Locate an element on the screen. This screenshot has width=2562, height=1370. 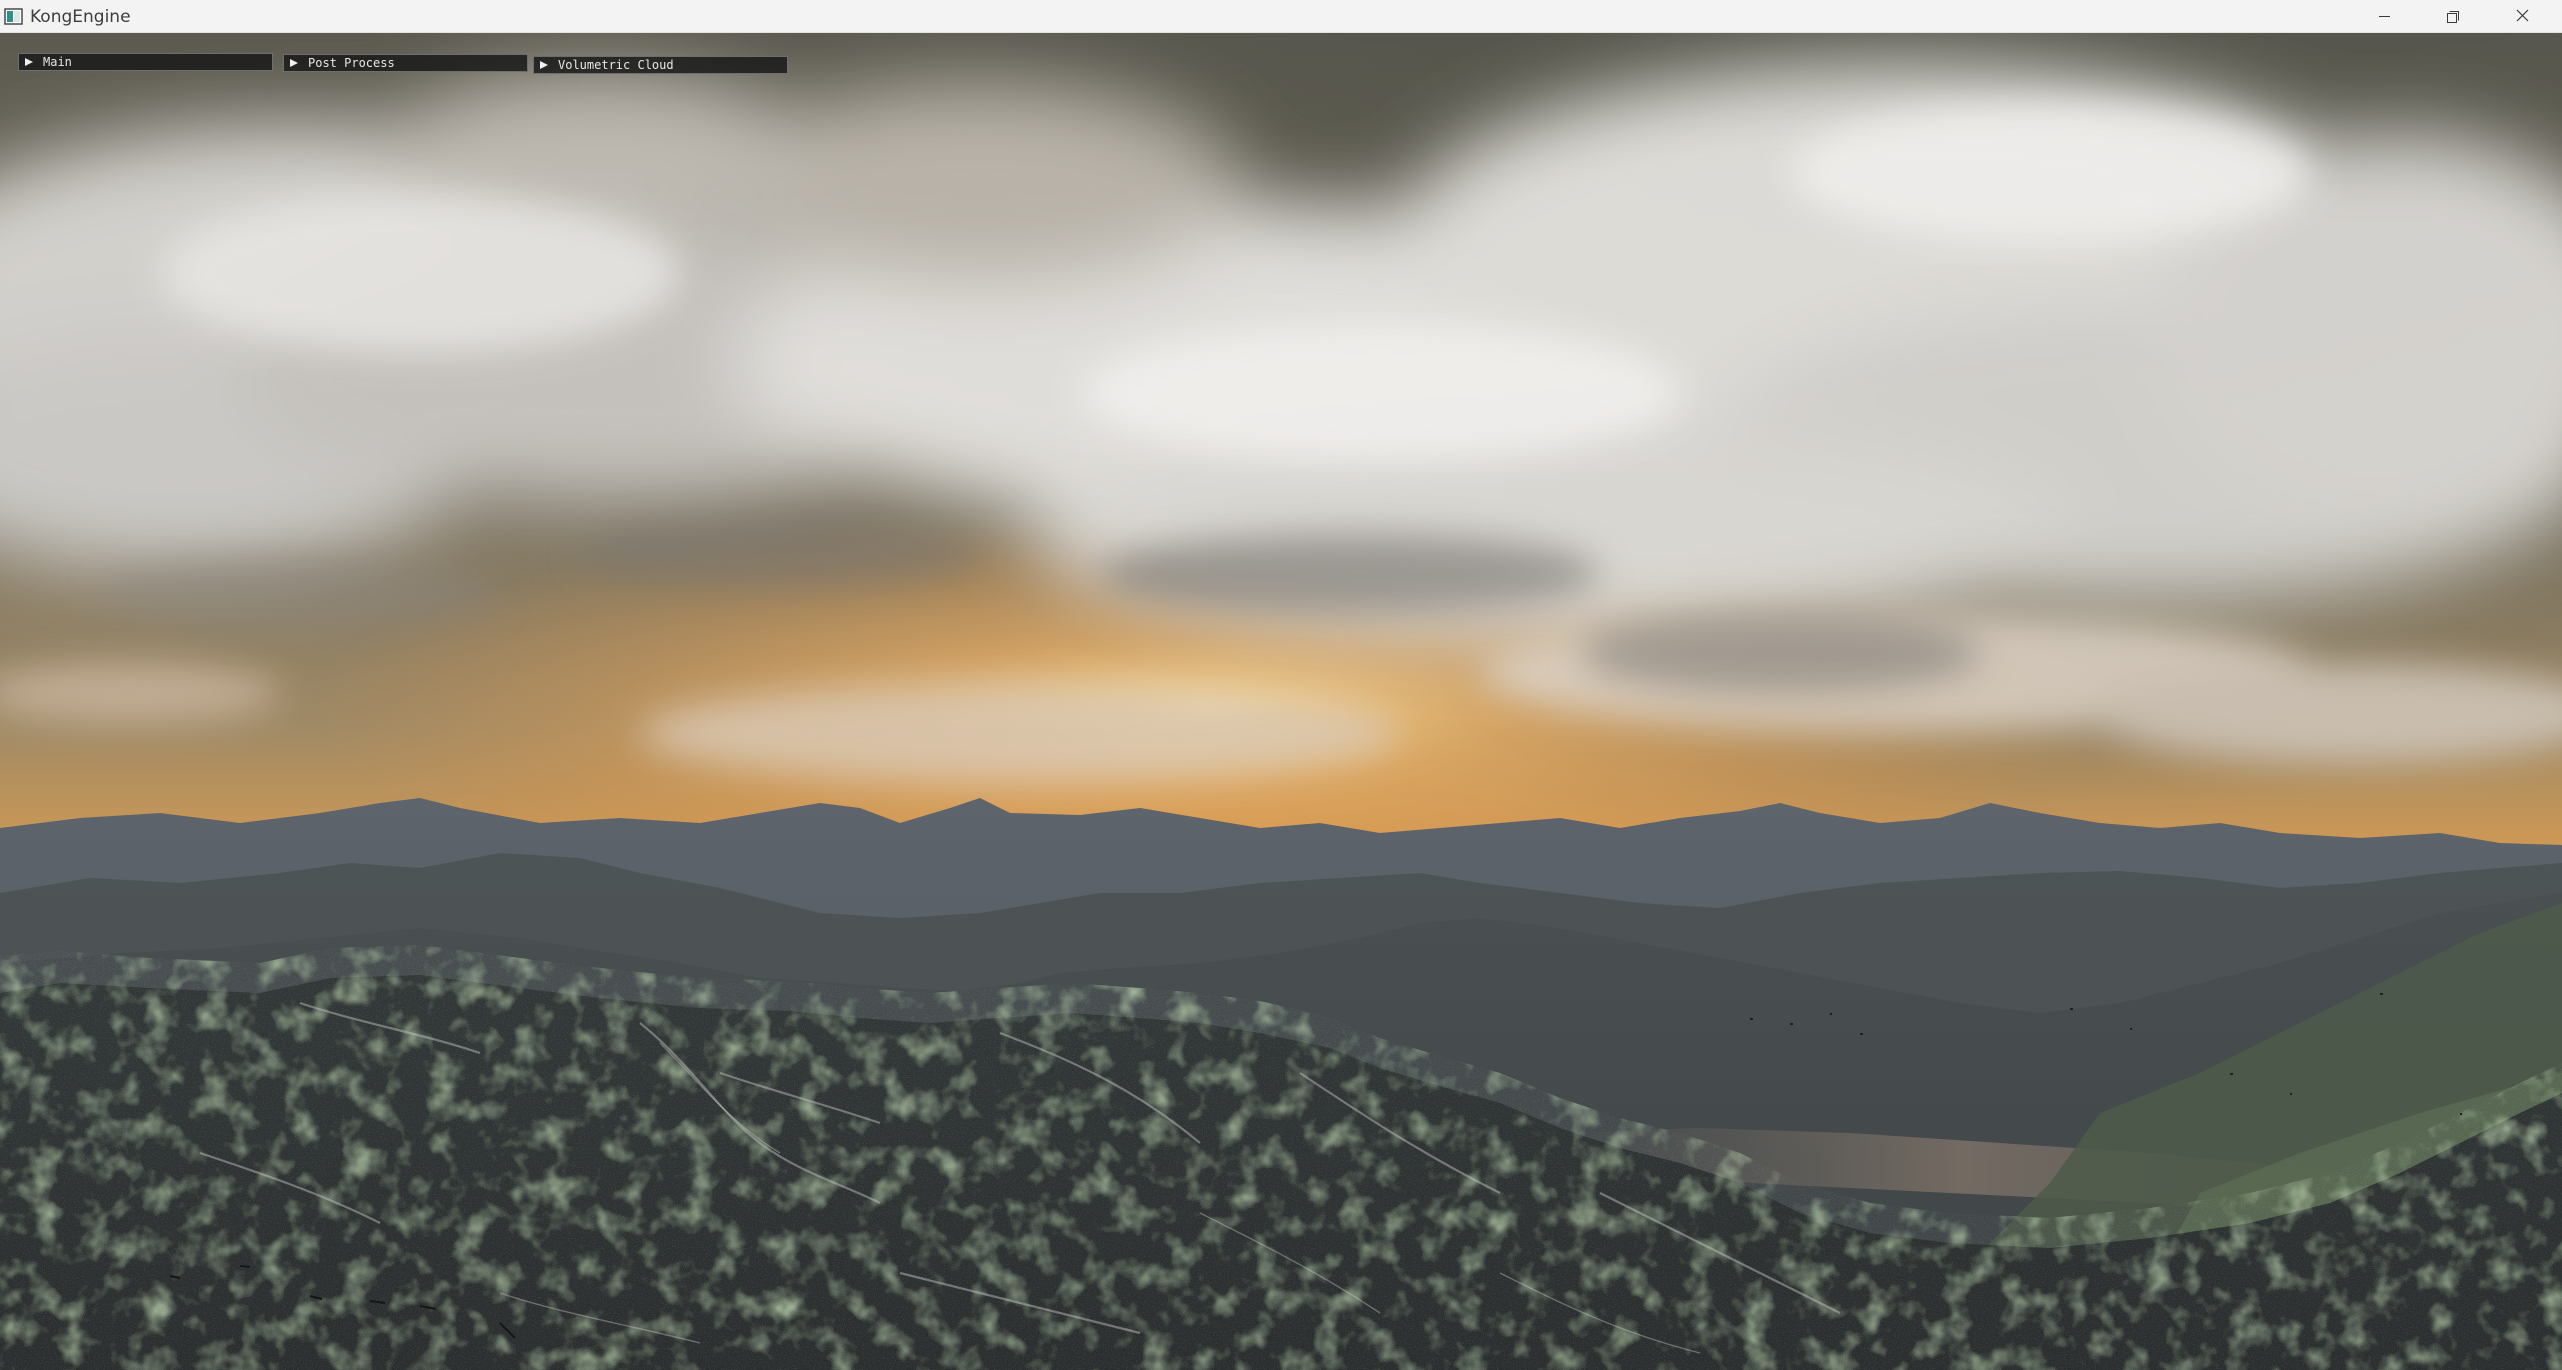
restore-button is located at coordinates (2452, 16).